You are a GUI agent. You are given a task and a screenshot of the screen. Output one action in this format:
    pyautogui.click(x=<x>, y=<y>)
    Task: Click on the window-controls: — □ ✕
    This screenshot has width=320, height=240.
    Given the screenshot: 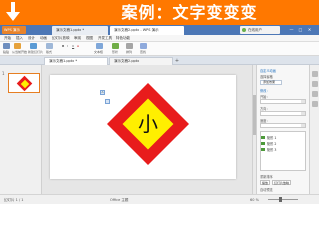 What is the action you would take?
    pyautogui.click(x=301, y=30)
    